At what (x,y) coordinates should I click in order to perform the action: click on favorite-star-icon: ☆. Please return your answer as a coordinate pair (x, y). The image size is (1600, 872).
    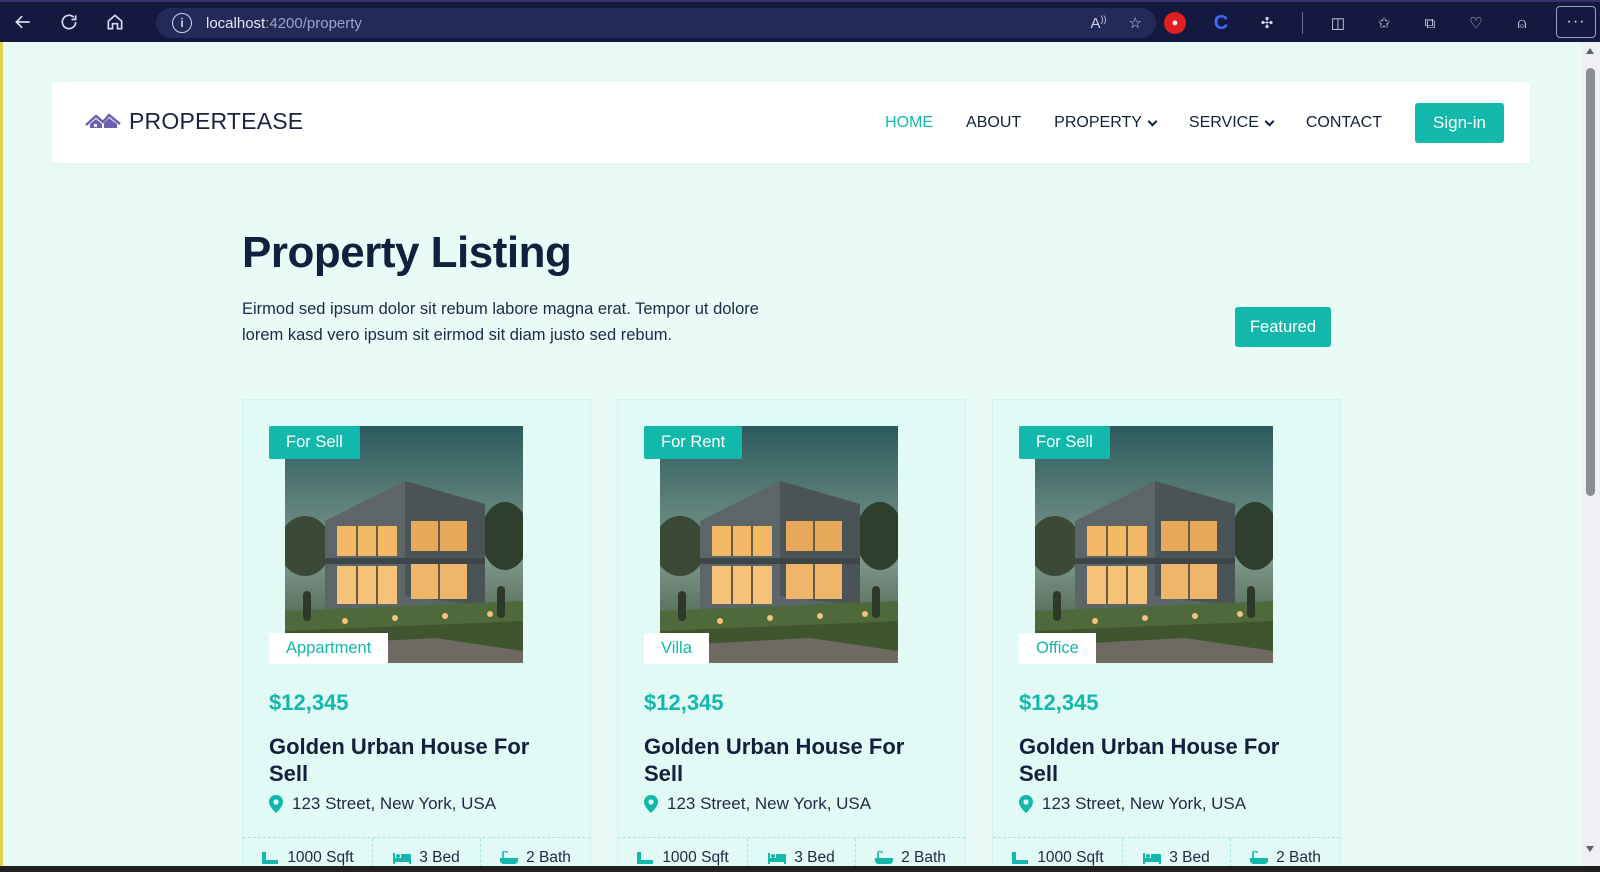
    Looking at the image, I should click on (1135, 23).